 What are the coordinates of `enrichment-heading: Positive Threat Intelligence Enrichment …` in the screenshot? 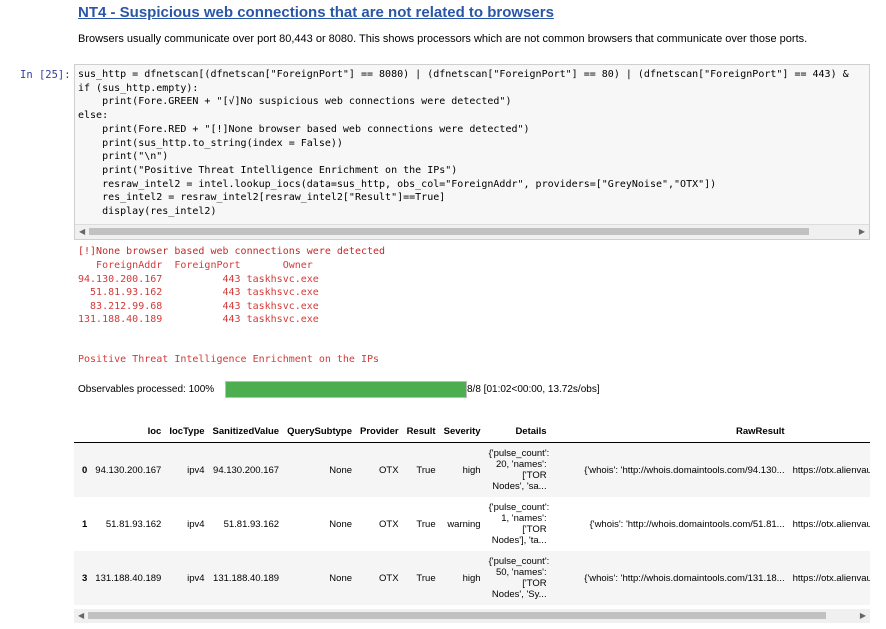 It's located at (229, 359).